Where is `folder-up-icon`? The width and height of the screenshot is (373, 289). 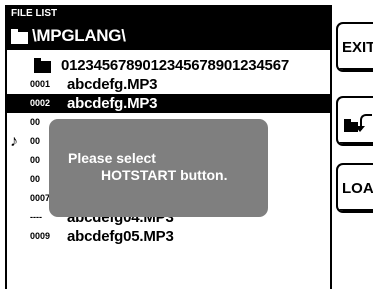
folder-up-icon is located at coordinates (357, 121).